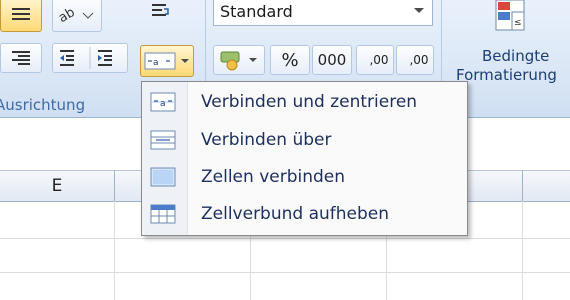  I want to click on menu-item-label: Zellverbund aufheben, so click(295, 214).